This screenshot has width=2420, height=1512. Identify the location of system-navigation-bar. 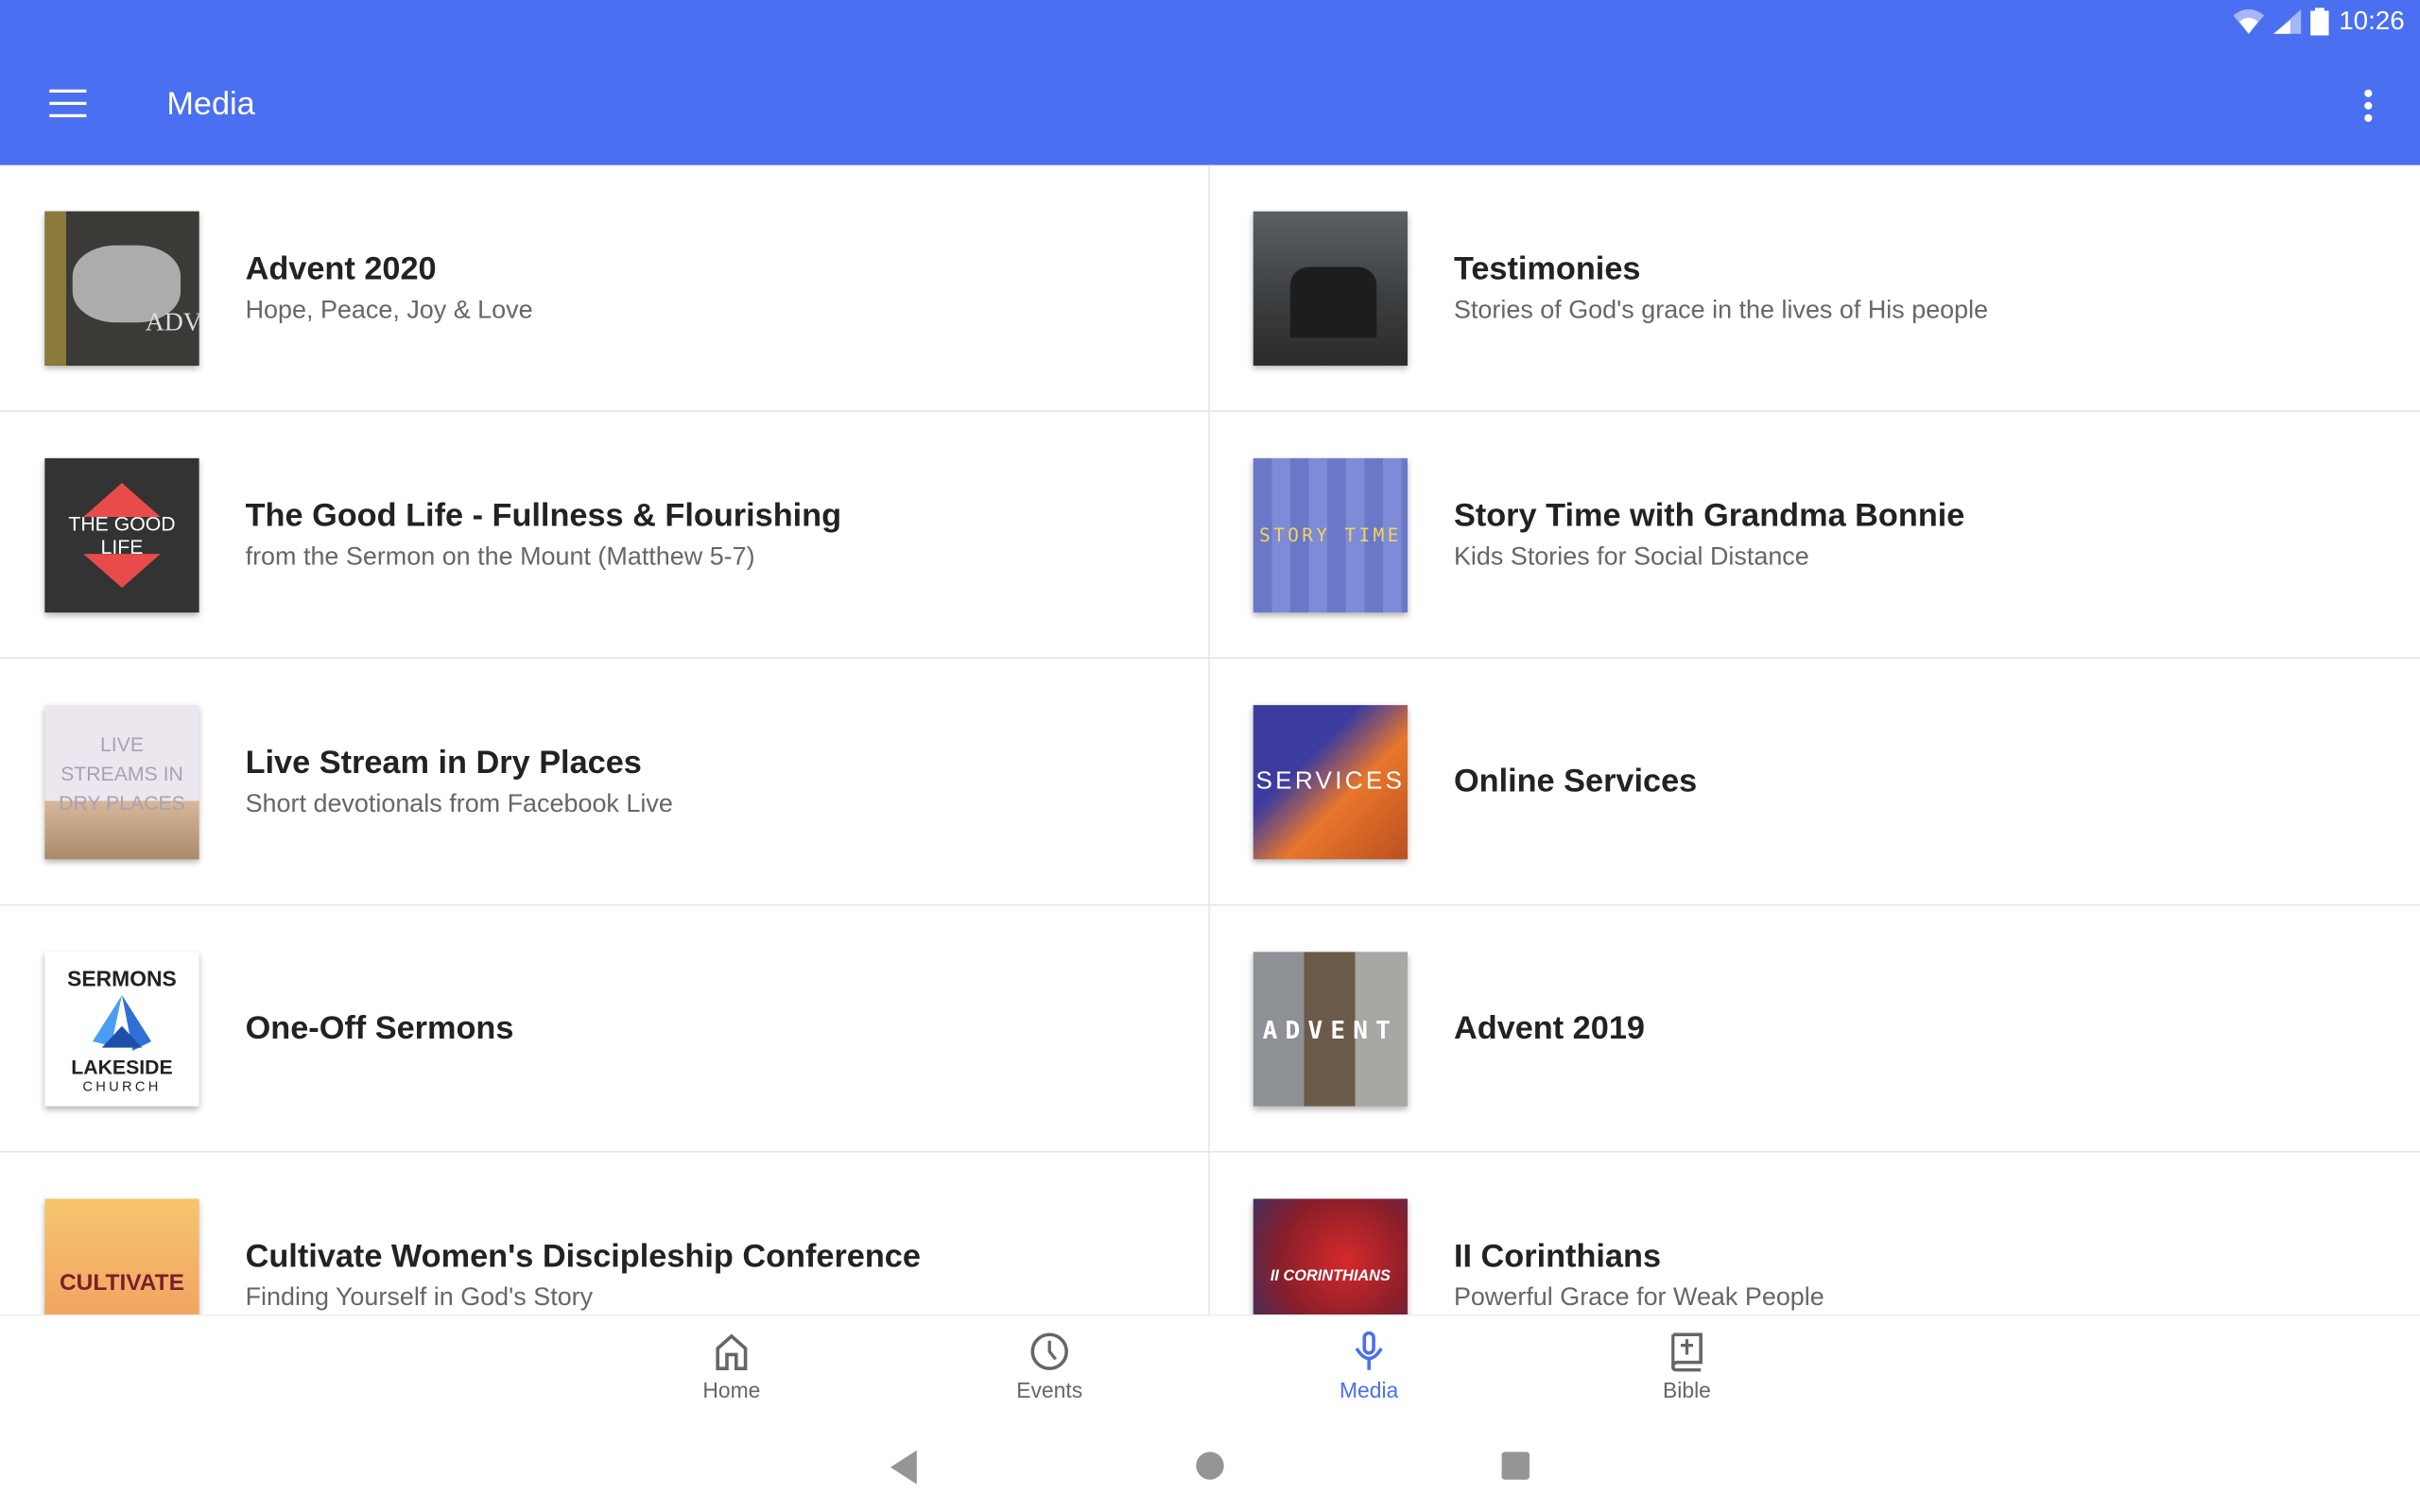
(1210, 1469).